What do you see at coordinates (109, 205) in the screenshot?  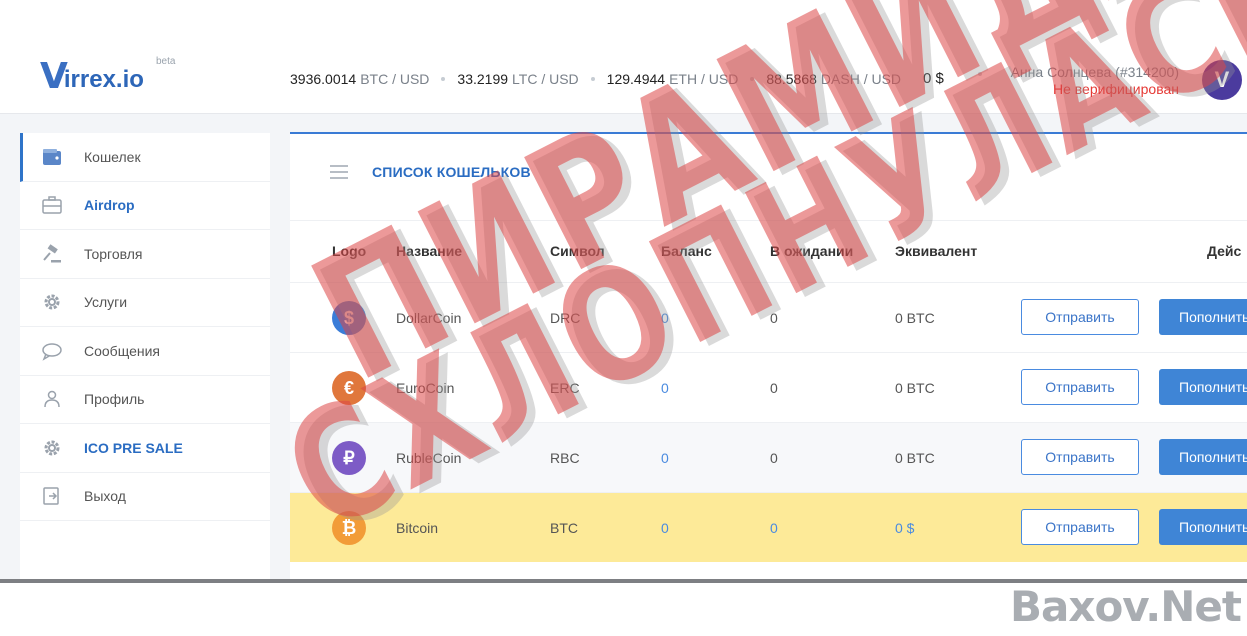 I see `sidebar-item-label: Airdrop` at bounding box center [109, 205].